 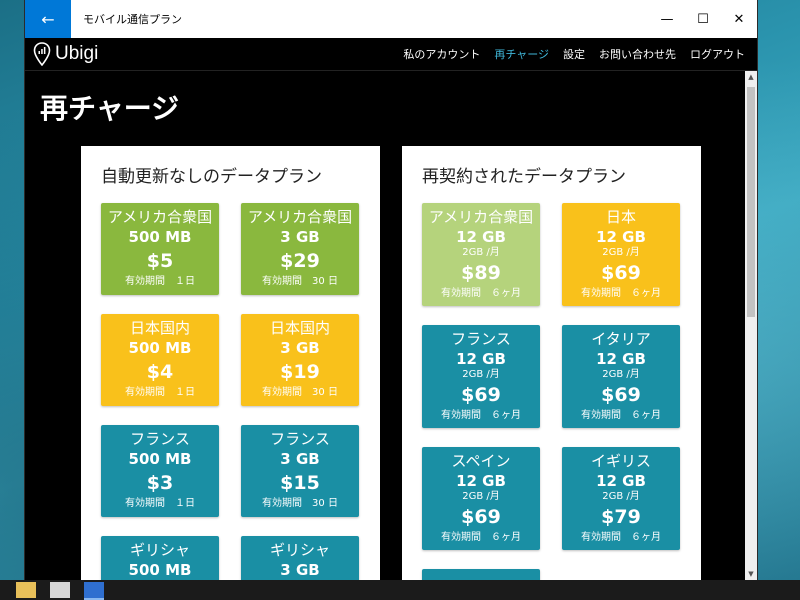 What do you see at coordinates (481, 254) in the screenshot?
I see `plan-tile: アメリカ合衆国 12 GB 2GB /月 $89 有効期間 ６ヶ月` at bounding box center [481, 254].